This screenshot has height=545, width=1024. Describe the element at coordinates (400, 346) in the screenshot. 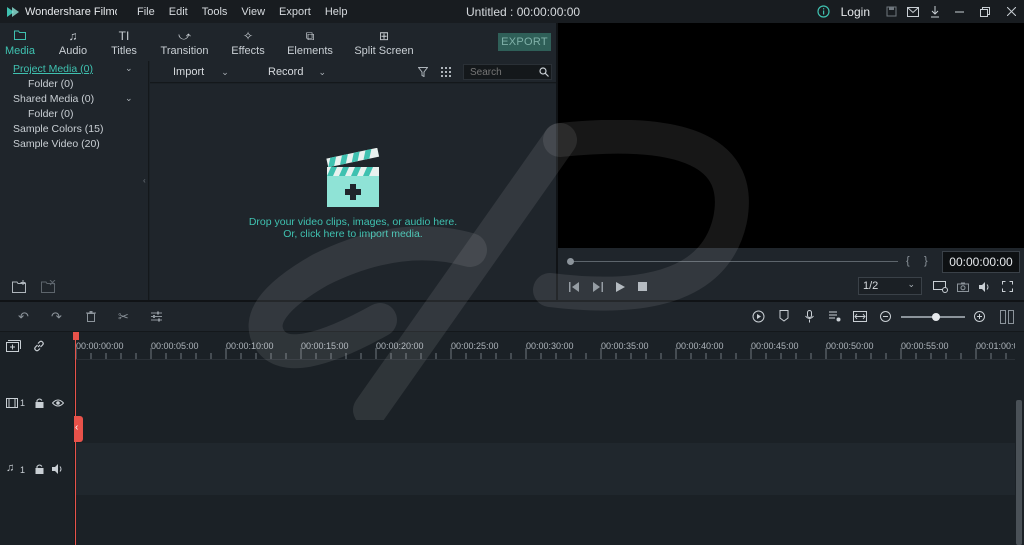

I see `ruler-tick-label: 00:00:20:00` at that location.